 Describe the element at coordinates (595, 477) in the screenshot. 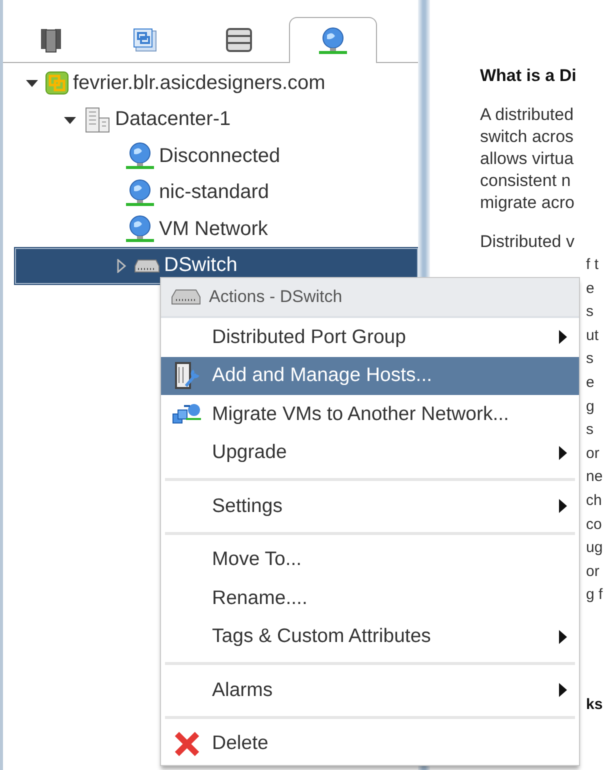

I see `help-text: ne` at that location.